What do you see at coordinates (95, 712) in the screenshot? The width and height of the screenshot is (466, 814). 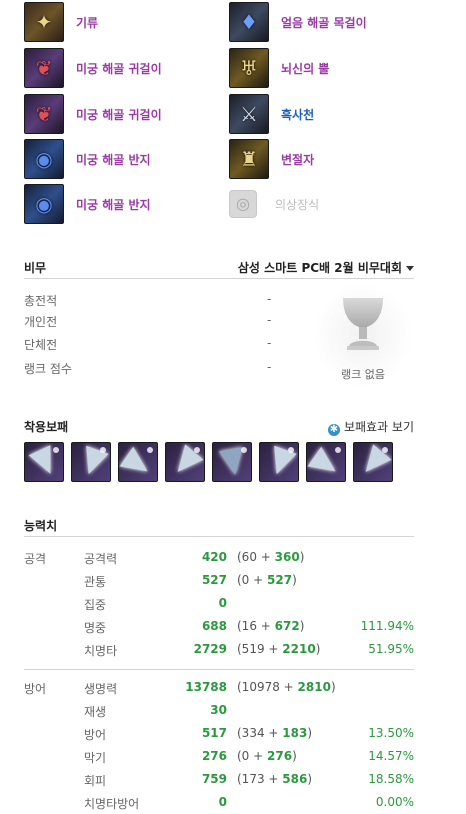 I see `stat-name: 재생` at bounding box center [95, 712].